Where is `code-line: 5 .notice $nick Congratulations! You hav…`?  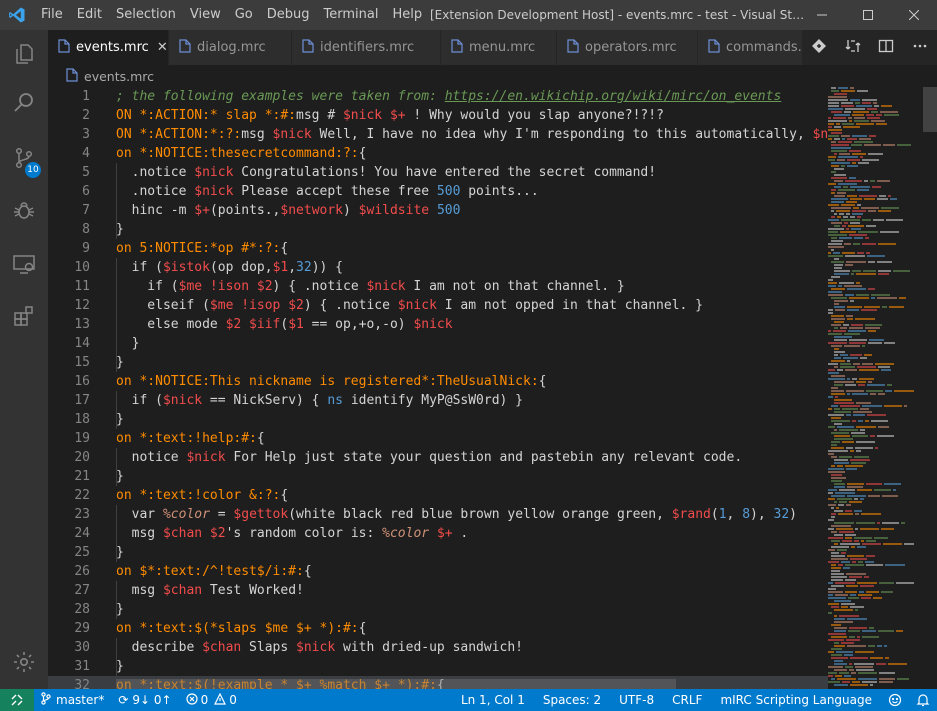 code-line: 5 .notice $nick Congratulations! You hav… is located at coordinates (438, 172).